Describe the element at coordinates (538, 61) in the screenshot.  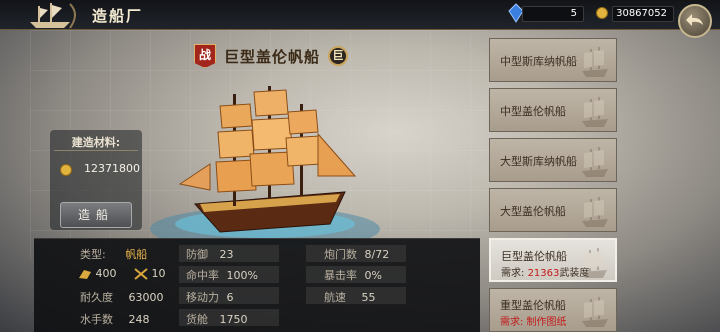
I see `ship-list-item-name: 中型斯库纳帆船` at that location.